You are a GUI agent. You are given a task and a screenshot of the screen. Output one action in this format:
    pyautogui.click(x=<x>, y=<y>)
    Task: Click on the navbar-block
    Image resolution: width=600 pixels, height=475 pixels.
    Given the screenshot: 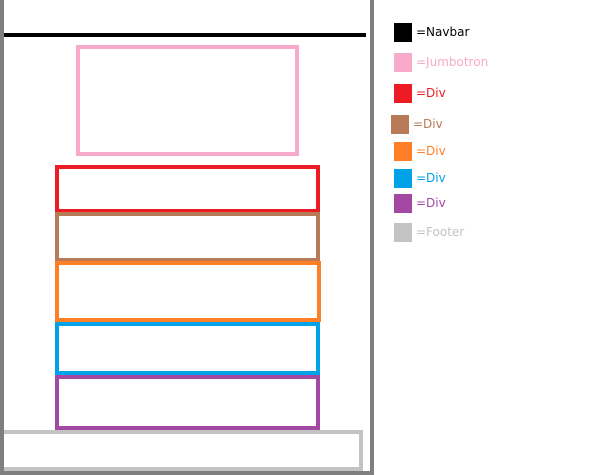 What is the action you would take?
    pyautogui.click(x=185, y=35)
    